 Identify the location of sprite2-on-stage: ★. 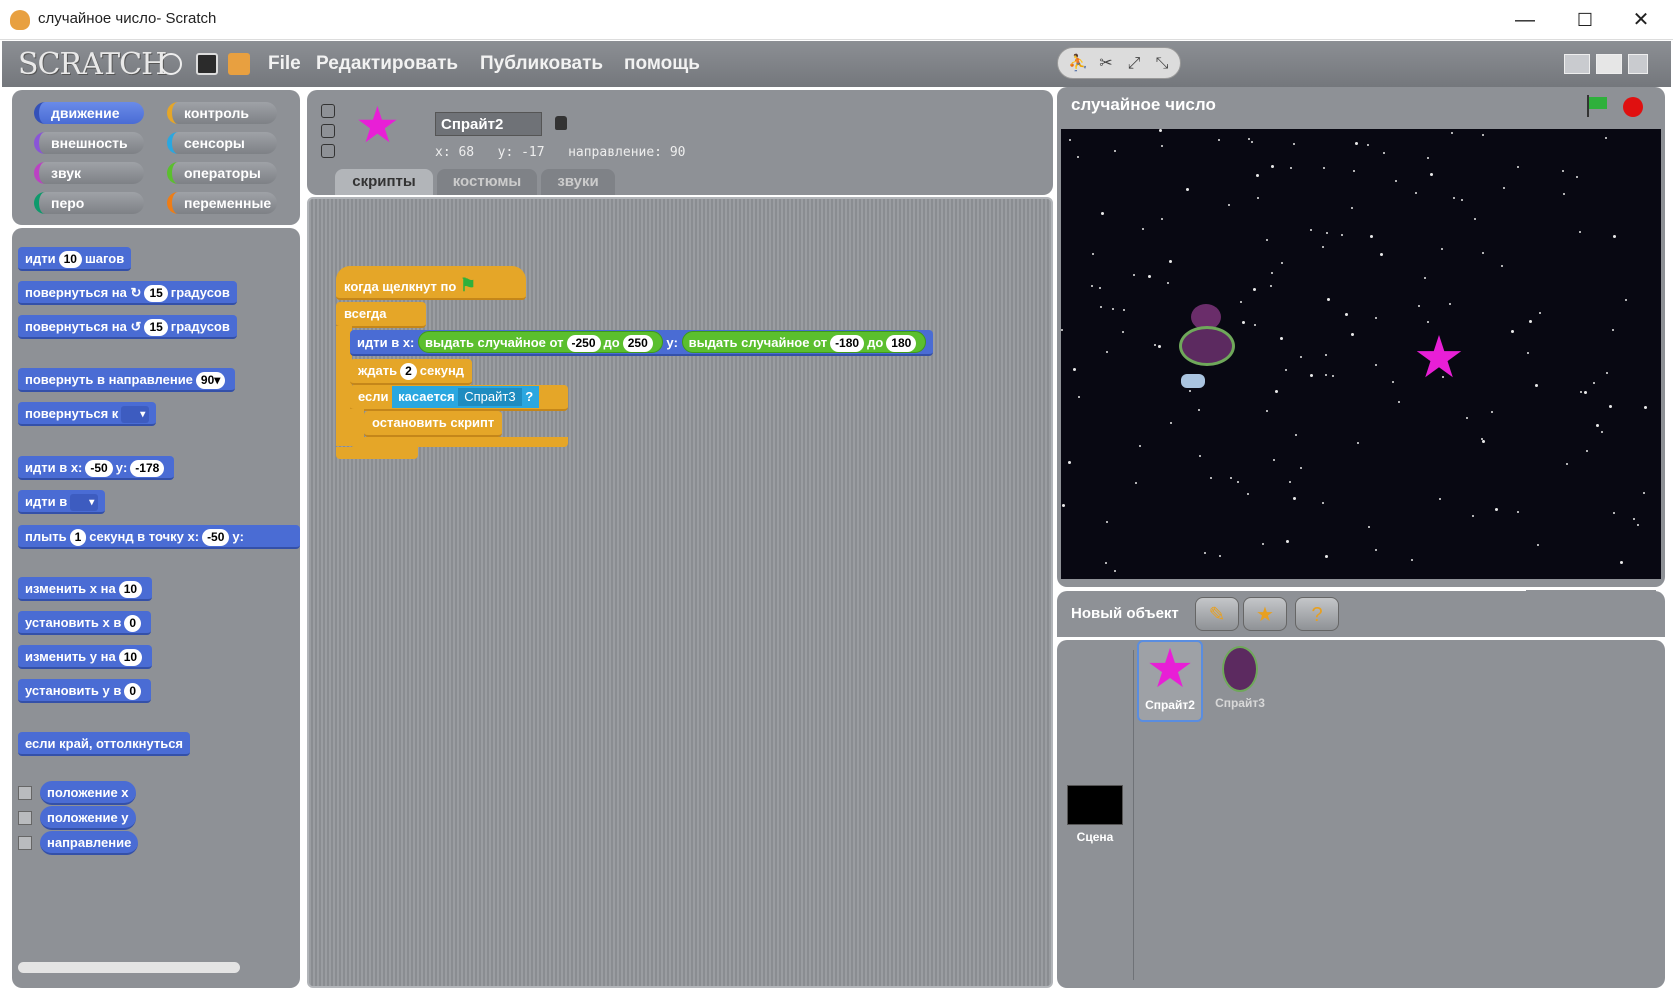
(1439, 358).